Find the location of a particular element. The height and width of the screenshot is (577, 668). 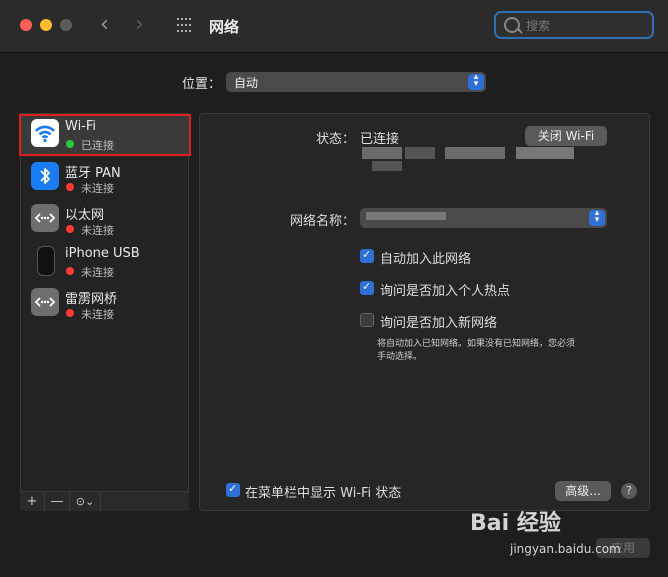

hint-text-line2: 手动选择。 is located at coordinates (400, 357).